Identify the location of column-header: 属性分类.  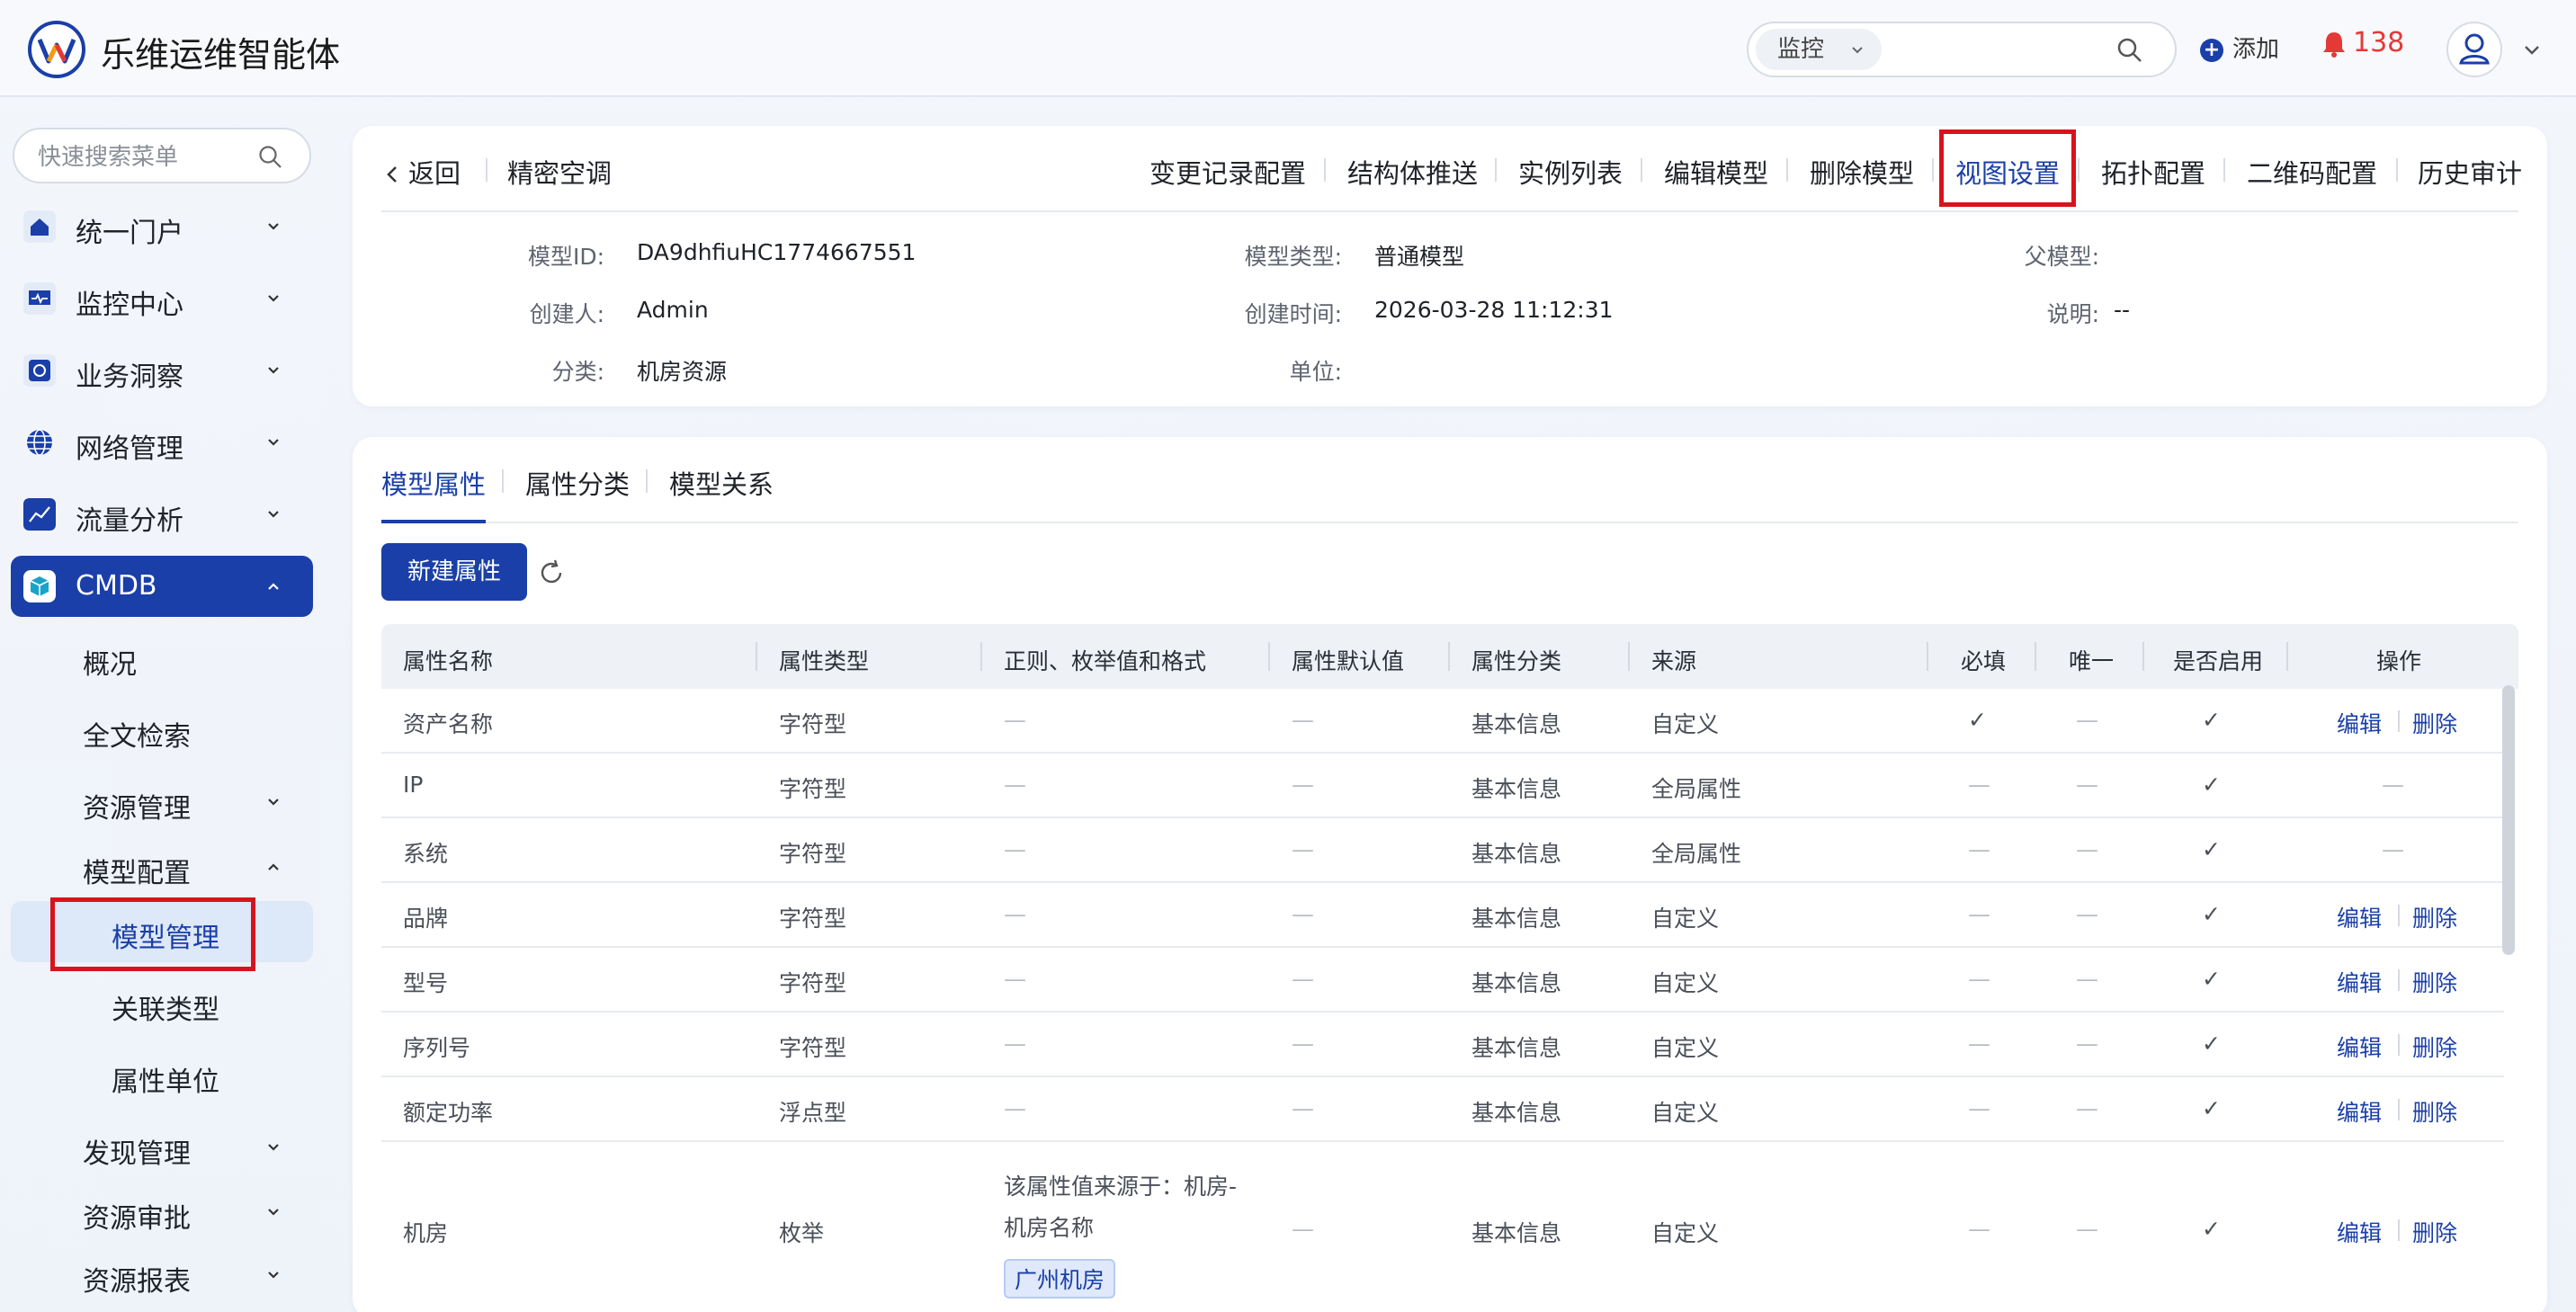
(1516, 661).